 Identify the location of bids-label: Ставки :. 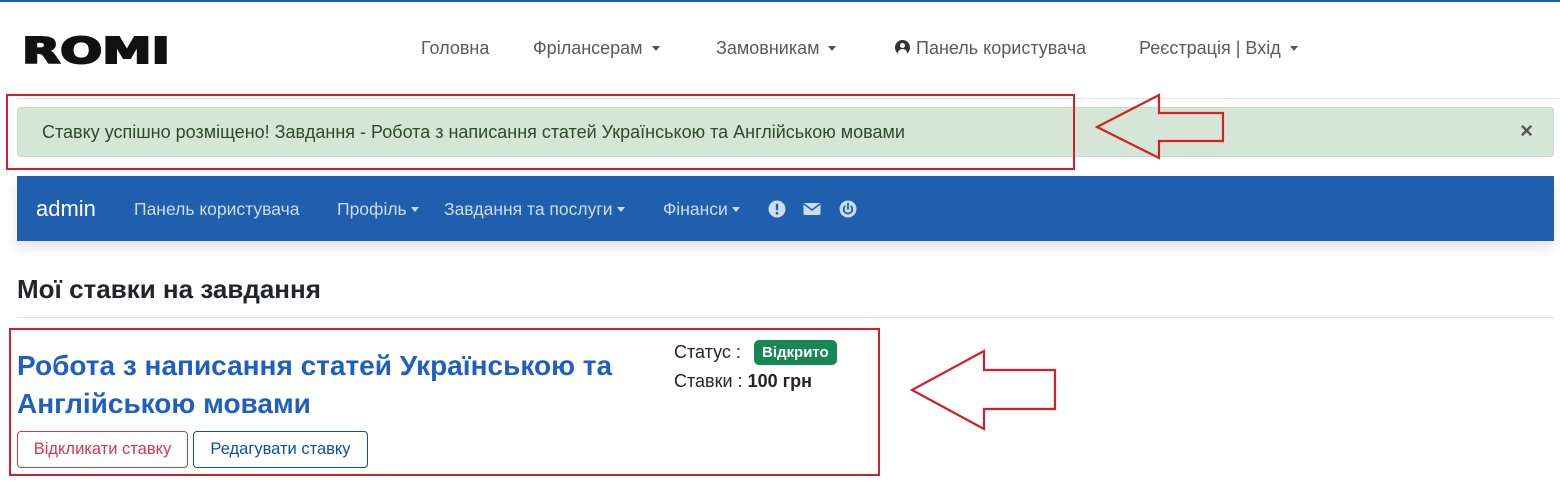
(708, 381).